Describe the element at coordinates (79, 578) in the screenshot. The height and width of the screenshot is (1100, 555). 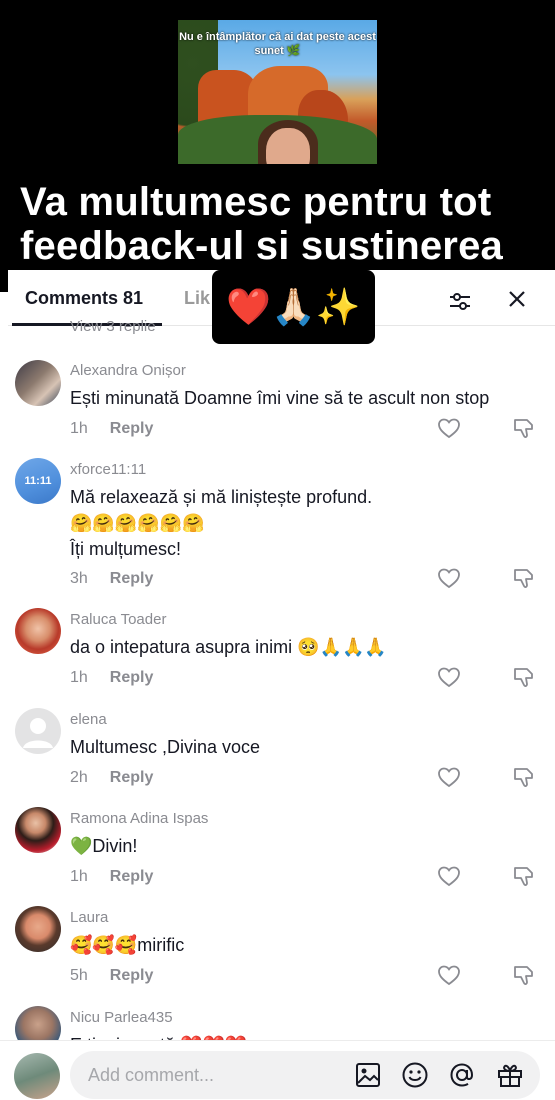
I see `comment-time: 3h` at that location.